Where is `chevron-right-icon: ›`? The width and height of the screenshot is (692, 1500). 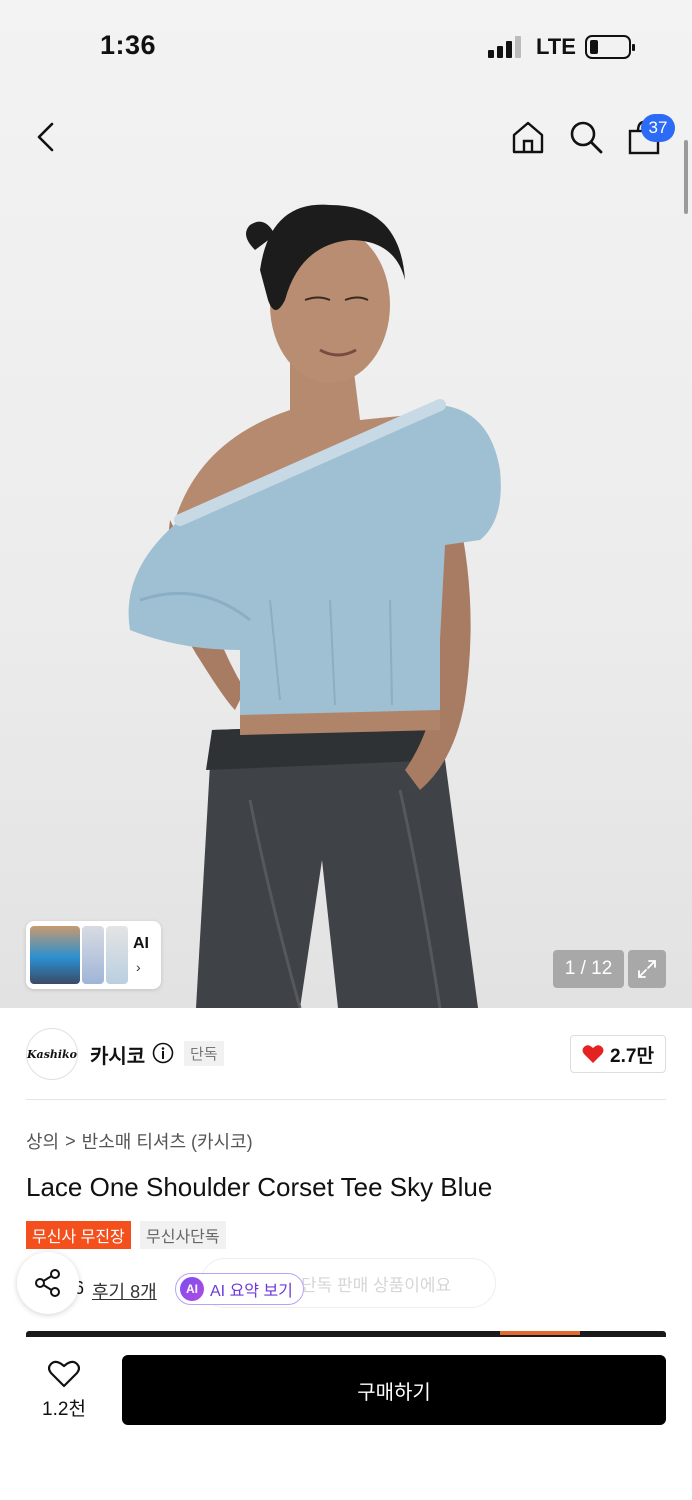 chevron-right-icon: › is located at coordinates (138, 967).